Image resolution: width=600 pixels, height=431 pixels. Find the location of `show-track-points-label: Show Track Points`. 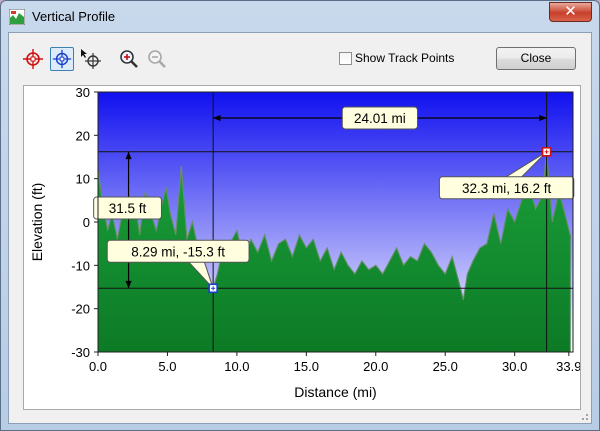

show-track-points-label: Show Track Points is located at coordinates (404, 58).